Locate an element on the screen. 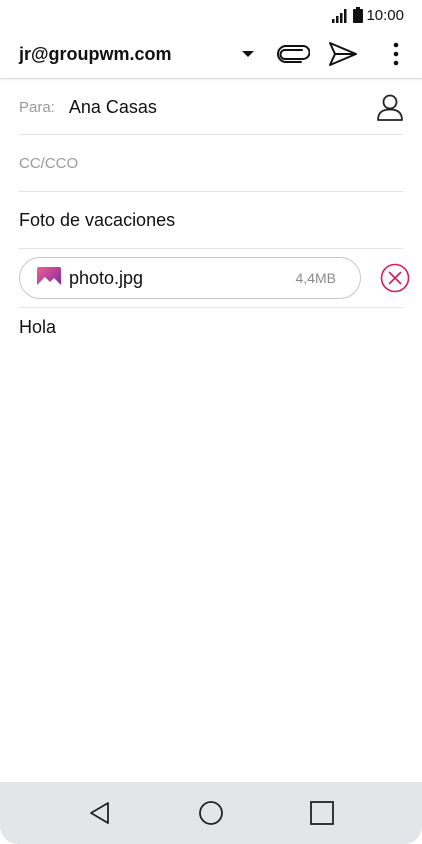 Image resolution: width=422 pixels, height=844 pixels. subject-field: Foto de vacaciones is located at coordinates (211, 221).